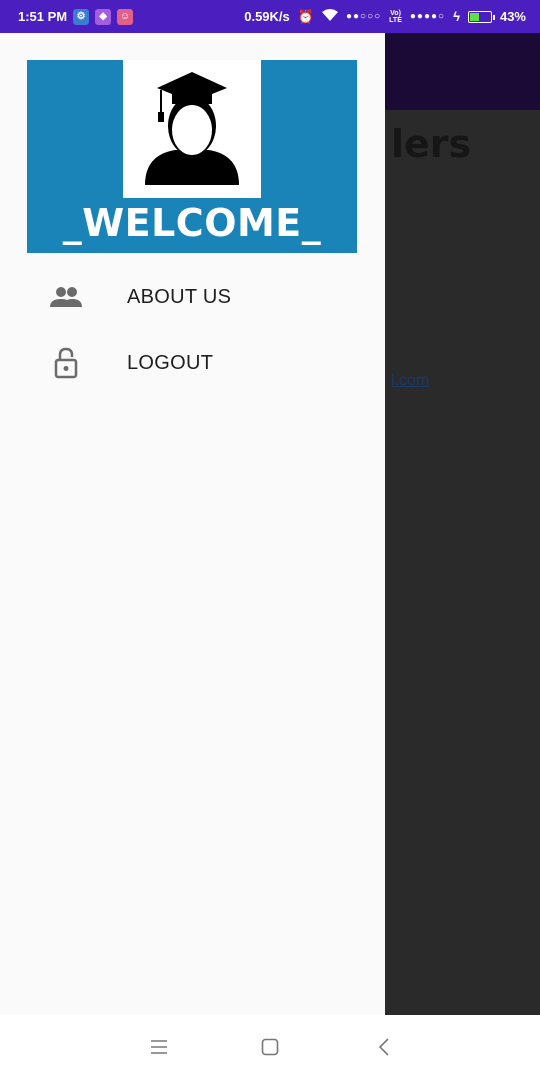 This screenshot has width=540, height=1080. What do you see at coordinates (431, 144) in the screenshot?
I see `background-heading: lers` at bounding box center [431, 144].